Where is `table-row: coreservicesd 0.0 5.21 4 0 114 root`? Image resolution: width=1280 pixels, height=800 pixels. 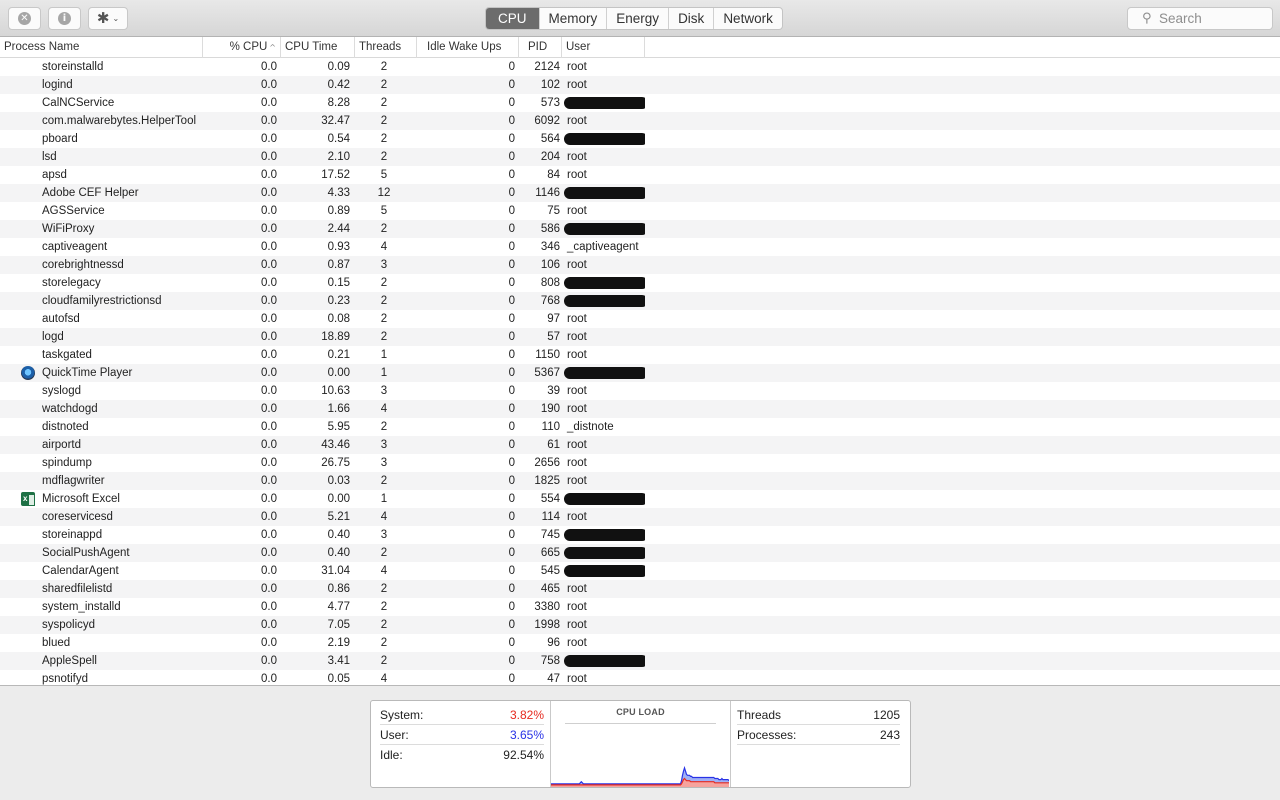 table-row: coreservicesd 0.0 5.21 4 0 114 root is located at coordinates (640, 517).